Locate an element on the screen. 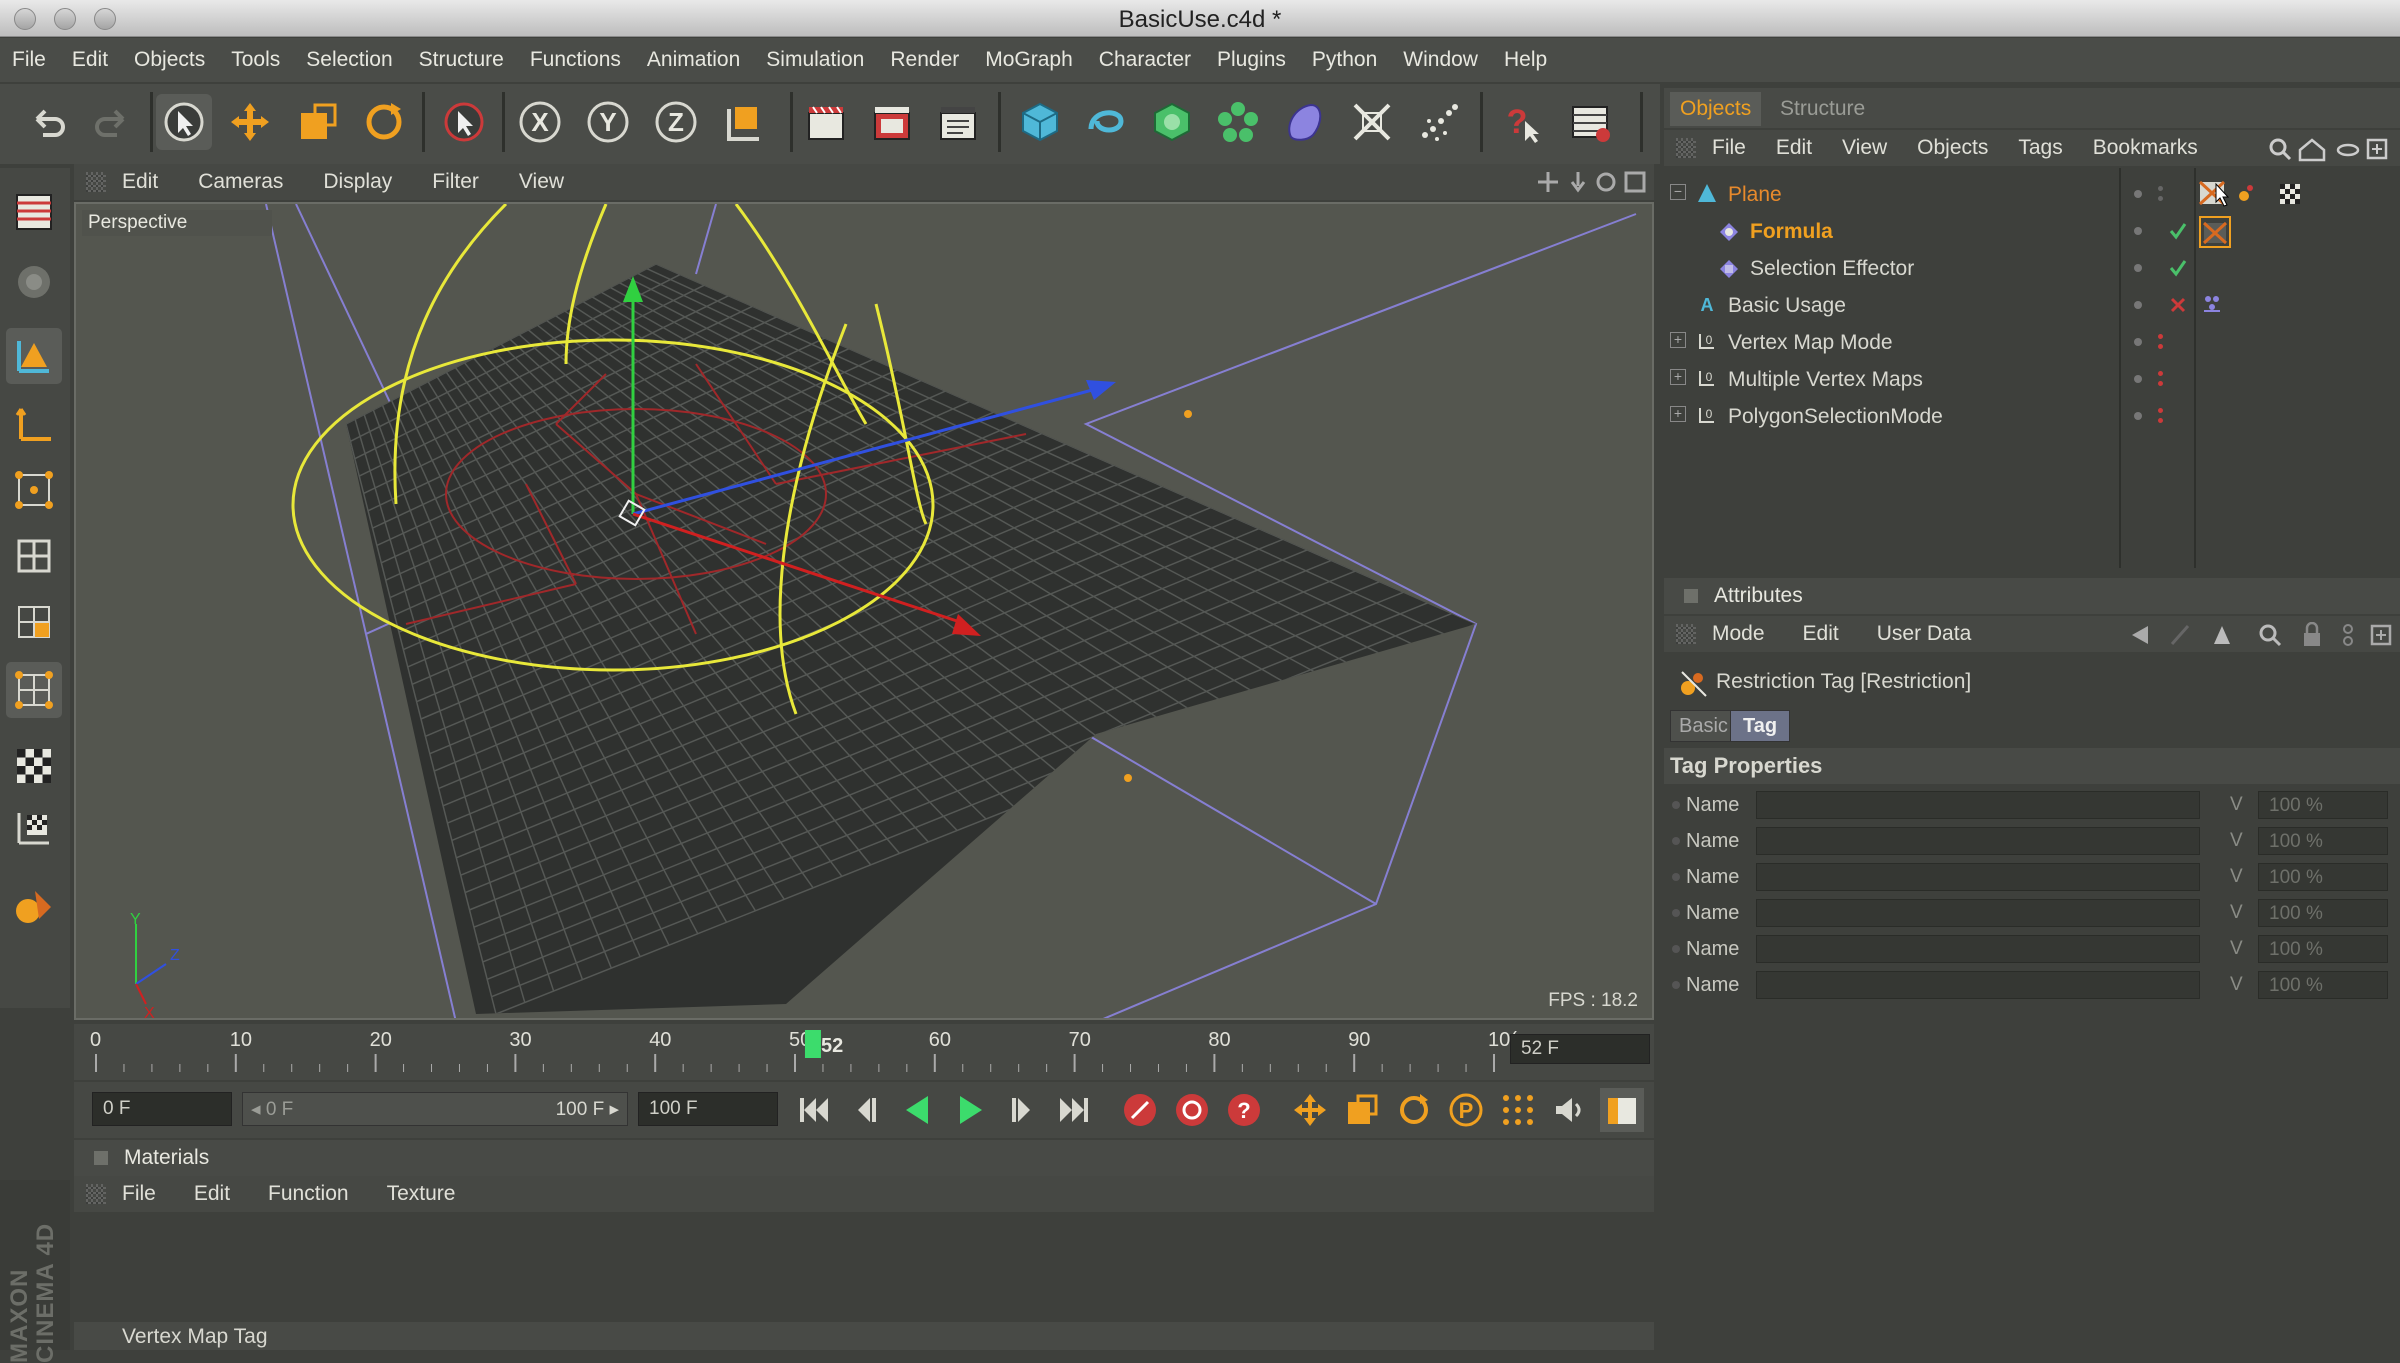 The height and width of the screenshot is (1363, 2400). layout-icon is located at coordinates (1590, 122).